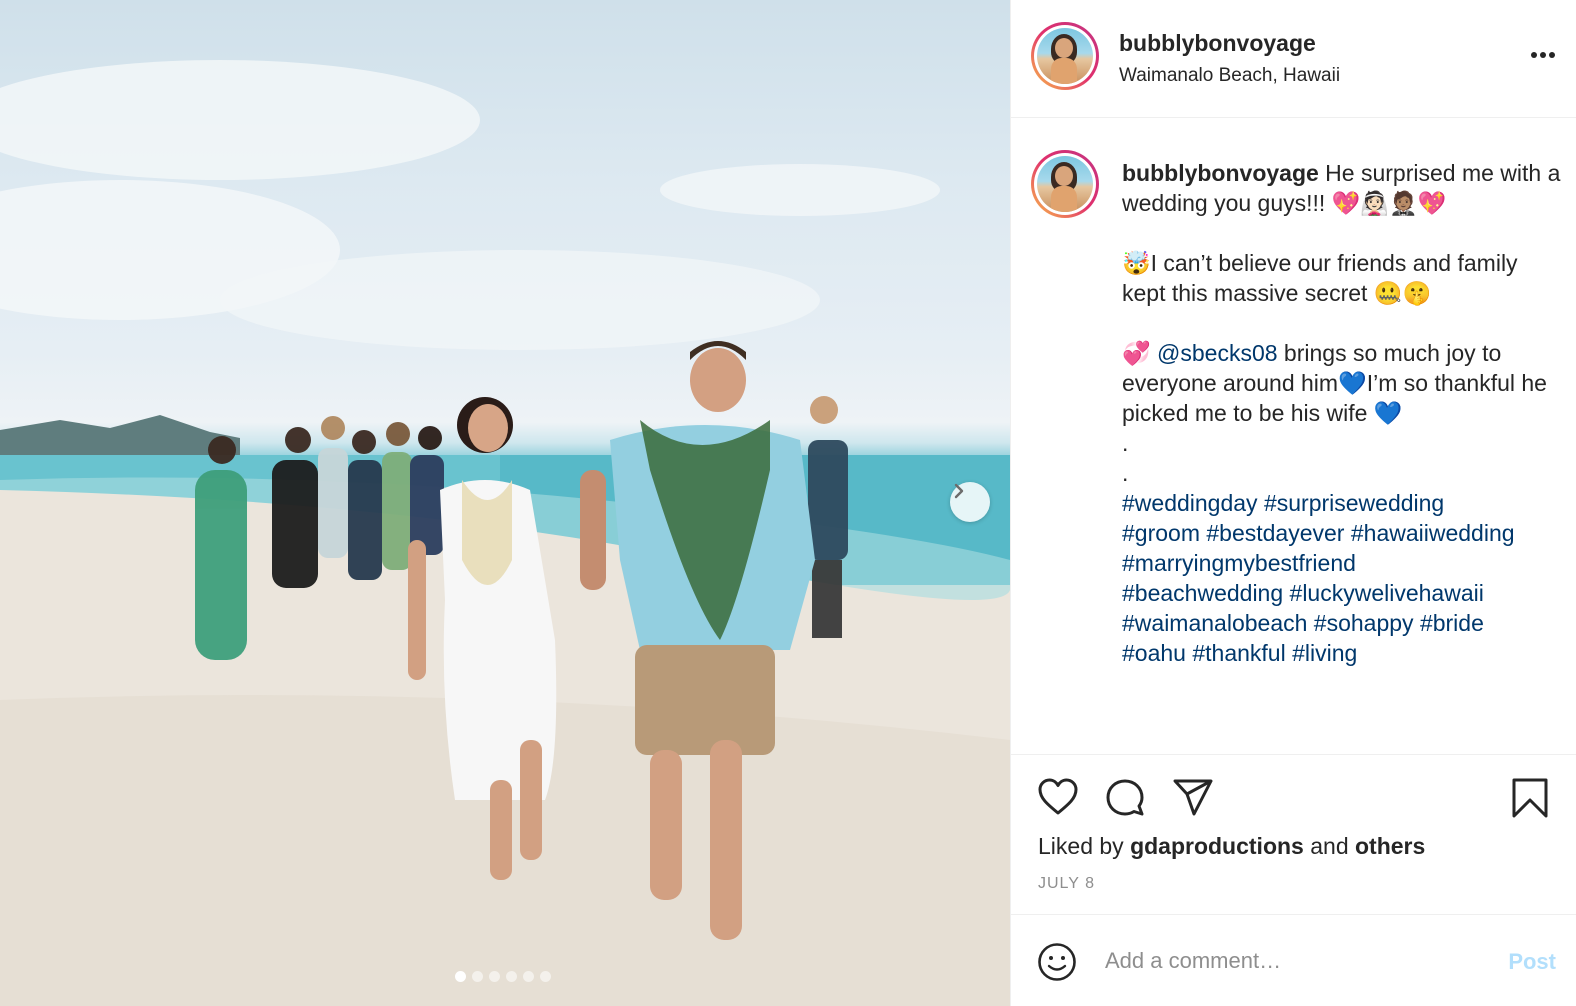 Image resolution: width=1576 pixels, height=1006 pixels. Describe the element at coordinates (1387, 593) in the screenshot. I see `hashtag-link: #luckywelivehawaii` at that location.